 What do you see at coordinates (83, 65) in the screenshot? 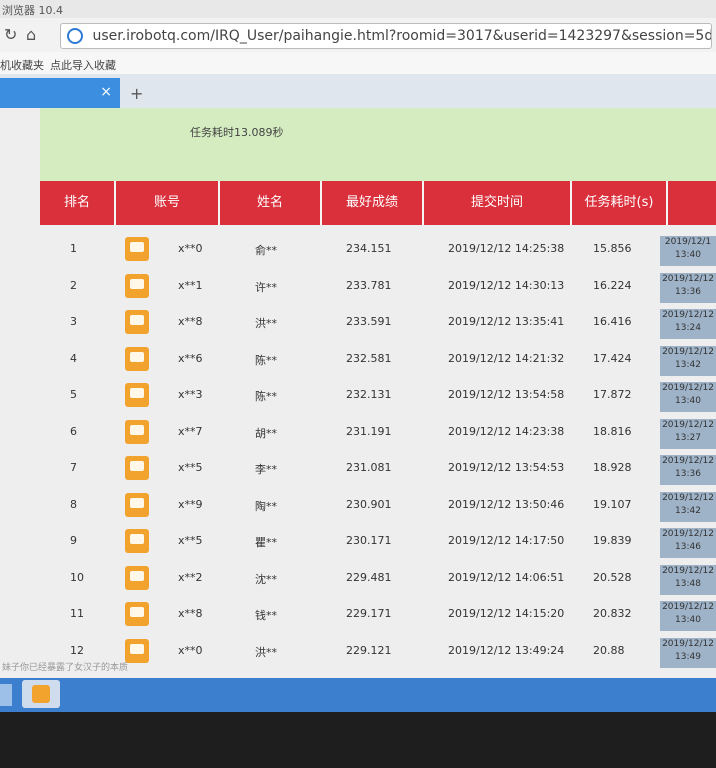
I see `import-favorites-link: 点此导入收藏` at bounding box center [83, 65].